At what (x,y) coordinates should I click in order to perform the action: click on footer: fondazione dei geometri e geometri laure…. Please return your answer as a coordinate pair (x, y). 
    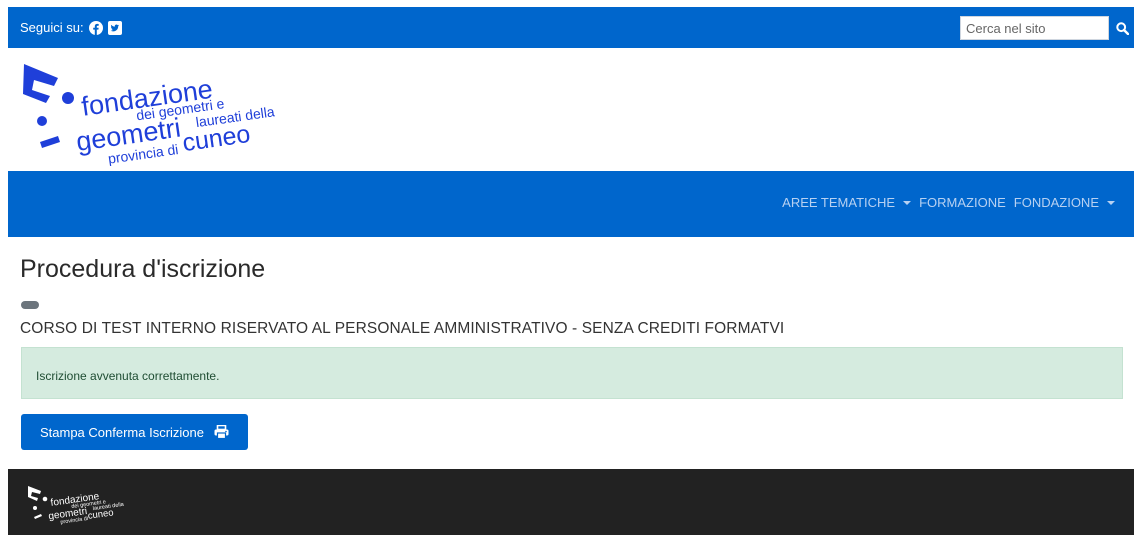
    Looking at the image, I should click on (571, 502).